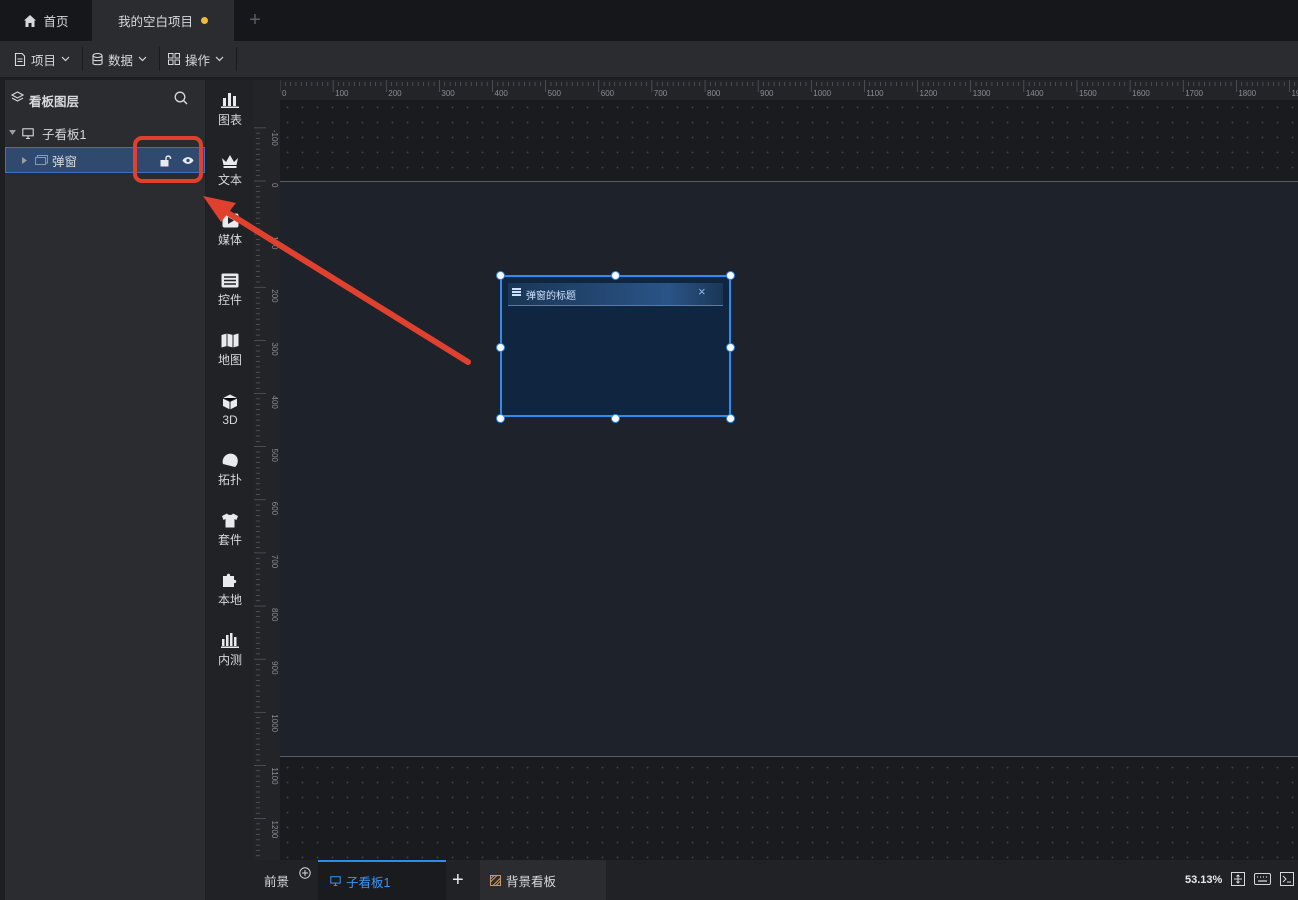 Image resolution: width=1298 pixels, height=900 pixels. Describe the element at coordinates (229, 299) in the screenshot. I see `category-control-label: 控件` at that location.